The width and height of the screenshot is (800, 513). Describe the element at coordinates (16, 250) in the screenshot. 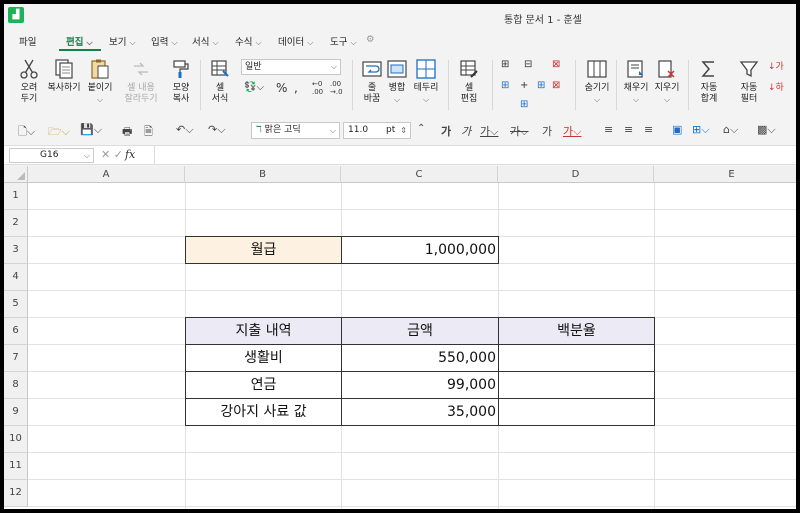

I see `row-header-3: 3` at that location.